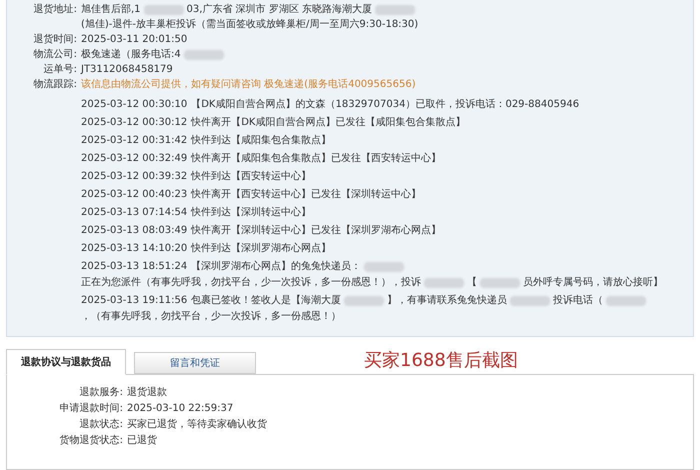 The image size is (700, 470). Describe the element at coordinates (134, 231) in the screenshot. I see `tracking-time: 2025-03-13 08:03:49` at that location.